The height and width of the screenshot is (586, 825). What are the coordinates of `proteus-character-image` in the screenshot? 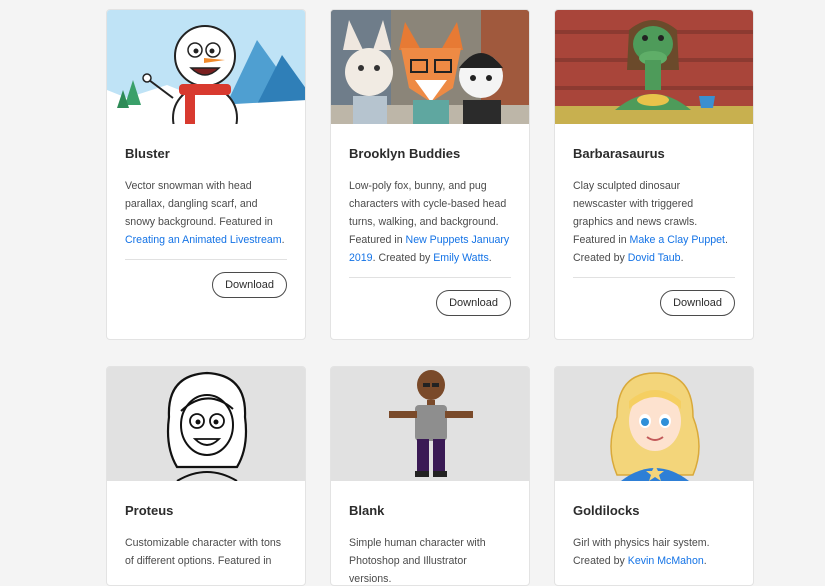 It's located at (206, 424).